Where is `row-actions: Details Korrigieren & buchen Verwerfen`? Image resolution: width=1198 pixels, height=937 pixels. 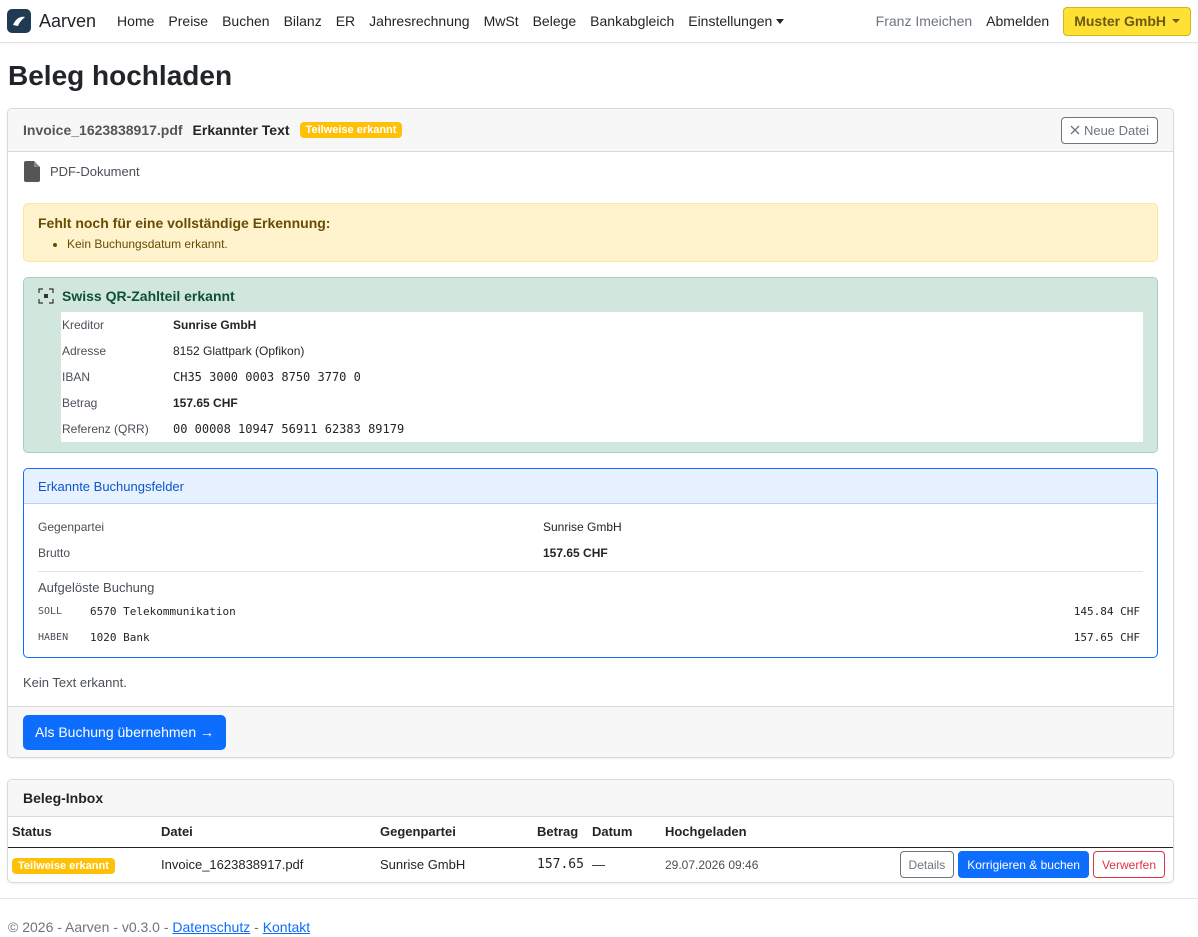
row-actions: Details Korrigieren & buchen Verwerfen is located at coordinates (1007, 865).